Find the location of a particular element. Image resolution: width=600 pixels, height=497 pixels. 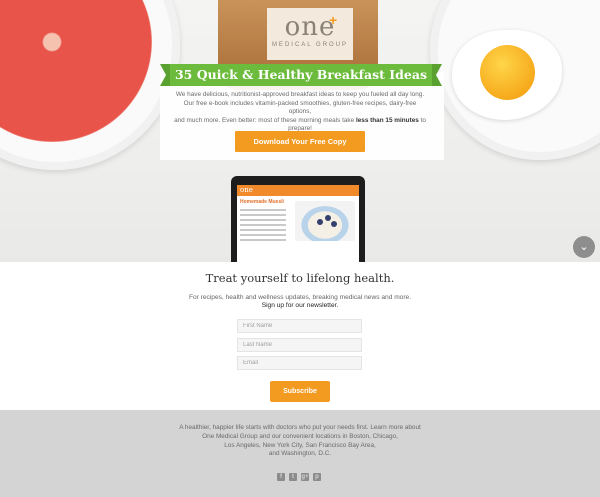

brand-logo: one + MEDICAL GROUP is located at coordinates (310, 34).